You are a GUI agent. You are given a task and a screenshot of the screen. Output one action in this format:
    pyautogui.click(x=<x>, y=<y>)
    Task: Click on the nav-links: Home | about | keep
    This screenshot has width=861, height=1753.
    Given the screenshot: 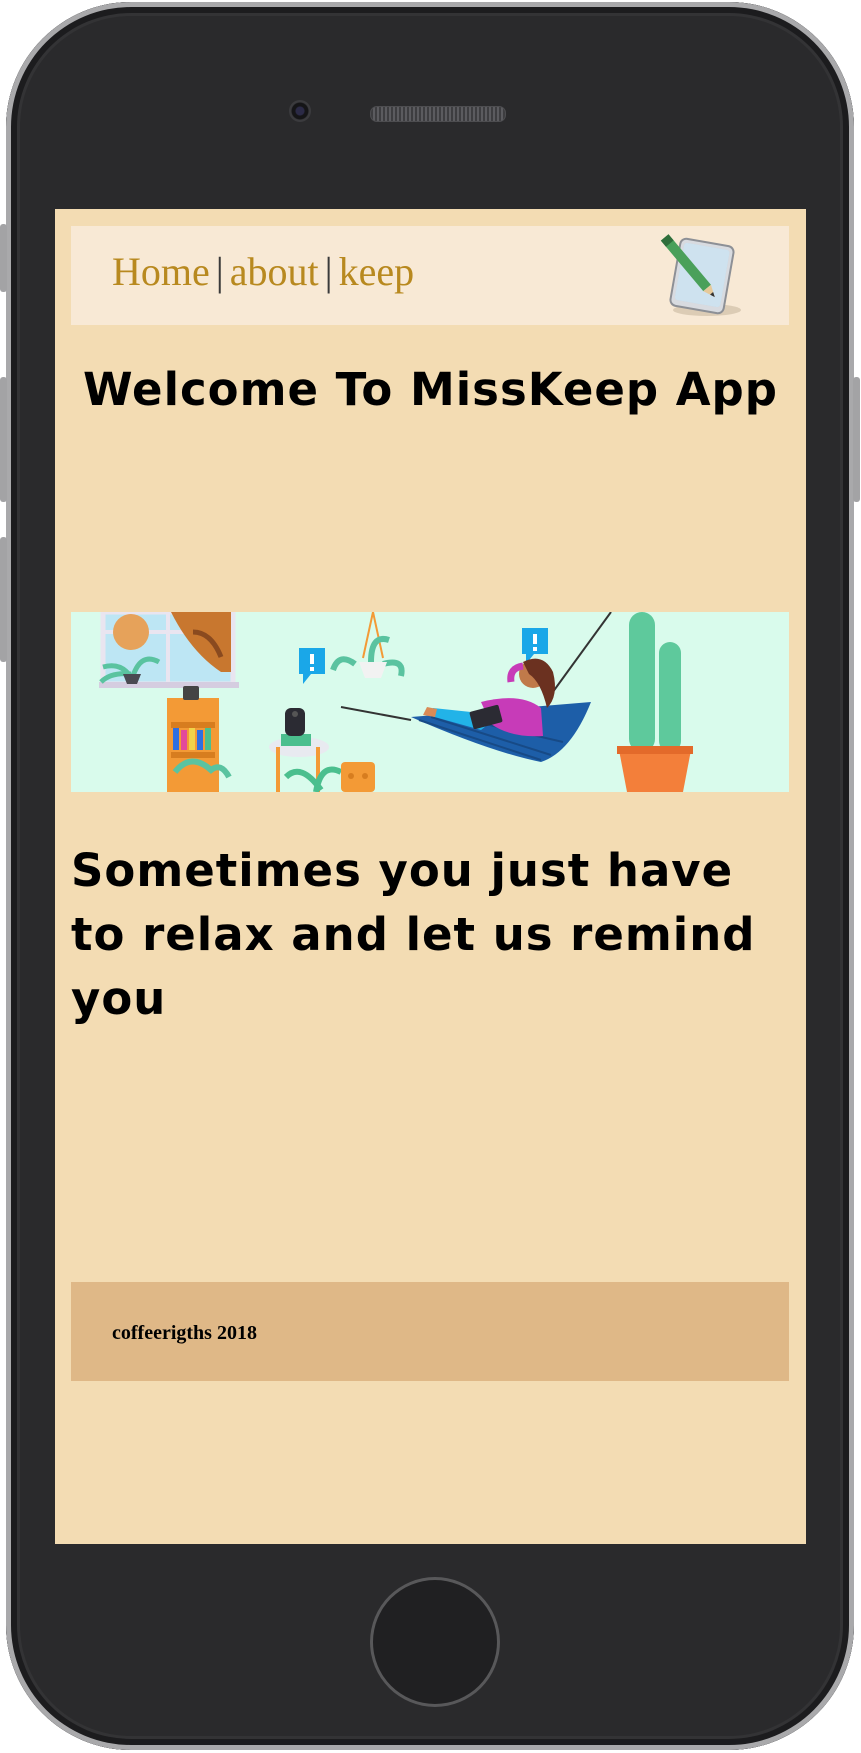 What is the action you would take?
    pyautogui.click(x=263, y=271)
    